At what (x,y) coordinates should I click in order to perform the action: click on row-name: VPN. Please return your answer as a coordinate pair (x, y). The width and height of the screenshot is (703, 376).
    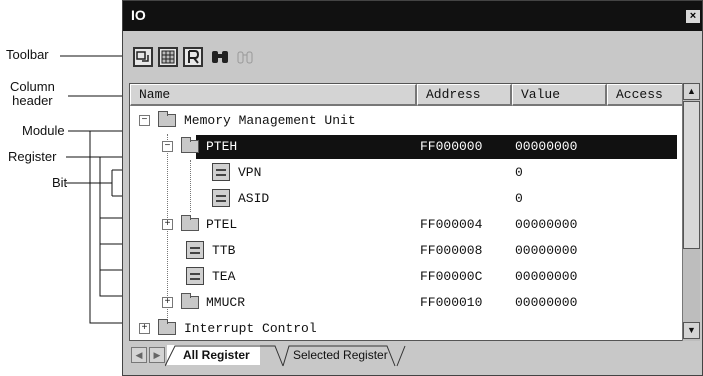
    Looking at the image, I should click on (250, 172).